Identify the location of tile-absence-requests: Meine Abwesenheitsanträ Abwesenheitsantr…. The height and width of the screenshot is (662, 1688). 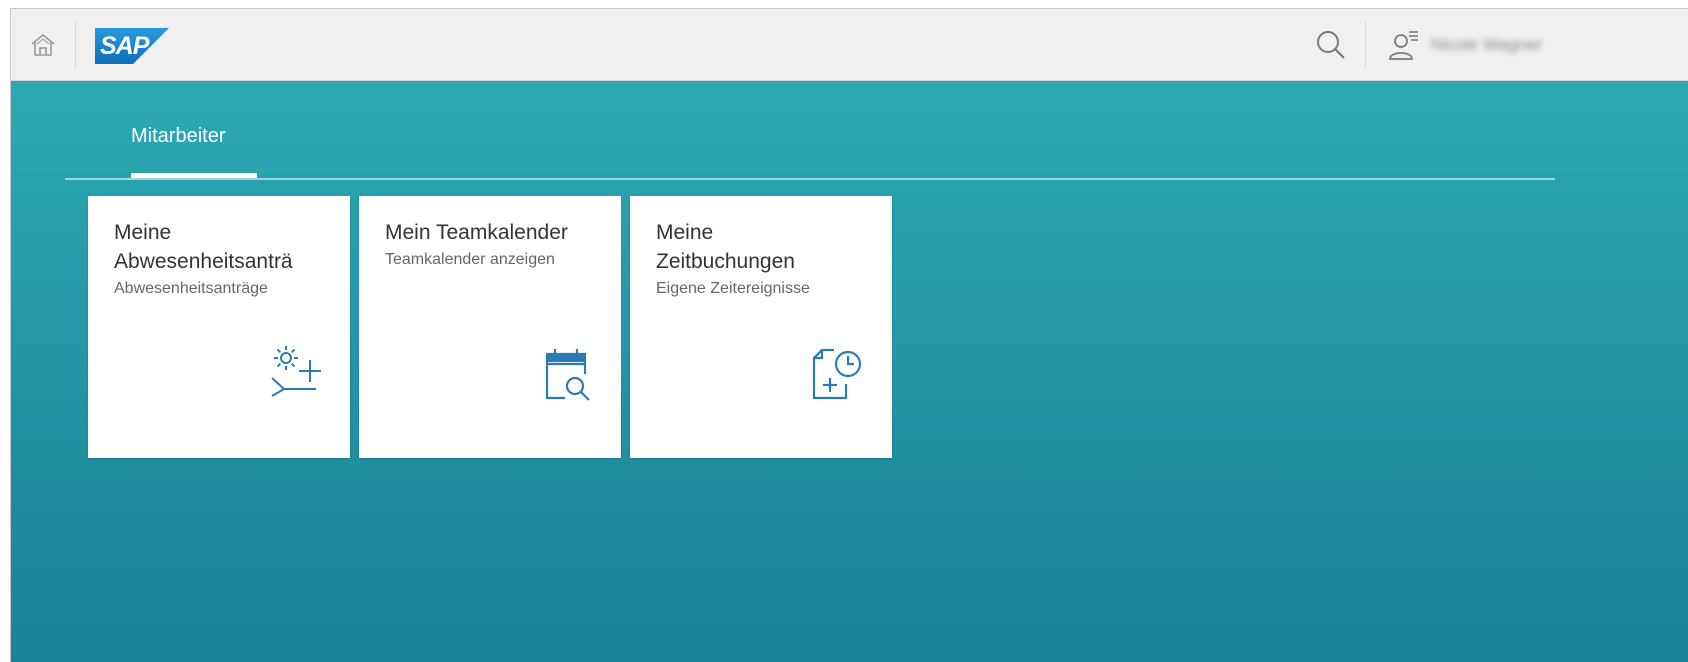
(219, 327).